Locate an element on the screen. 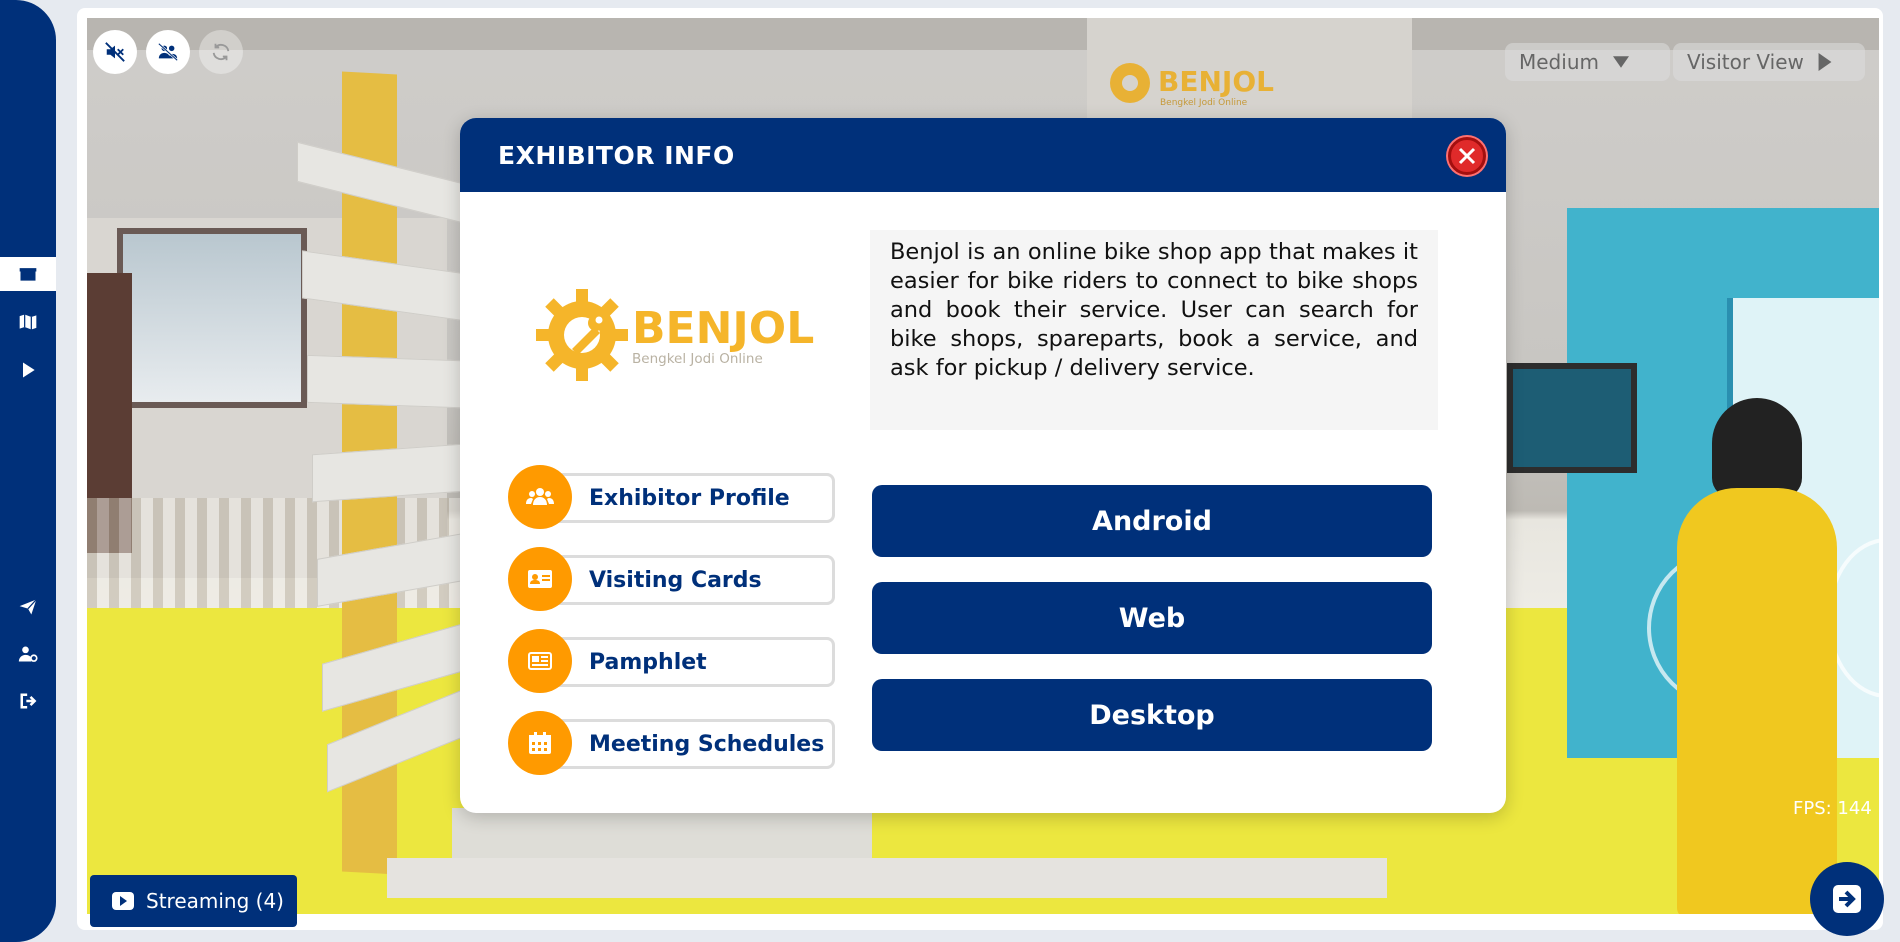 This screenshot has width=1900, height=942. visiting-cards-button: Visiting Cards is located at coordinates (671, 579).